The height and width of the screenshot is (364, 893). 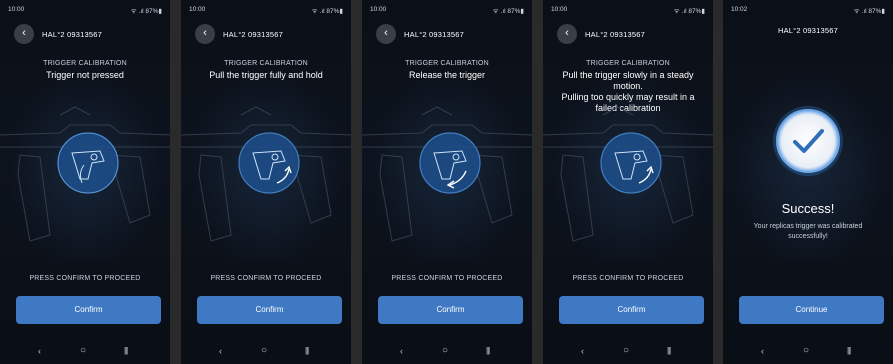 What do you see at coordinates (447, 75) in the screenshot?
I see `instruction-text: Release the trigger` at bounding box center [447, 75].